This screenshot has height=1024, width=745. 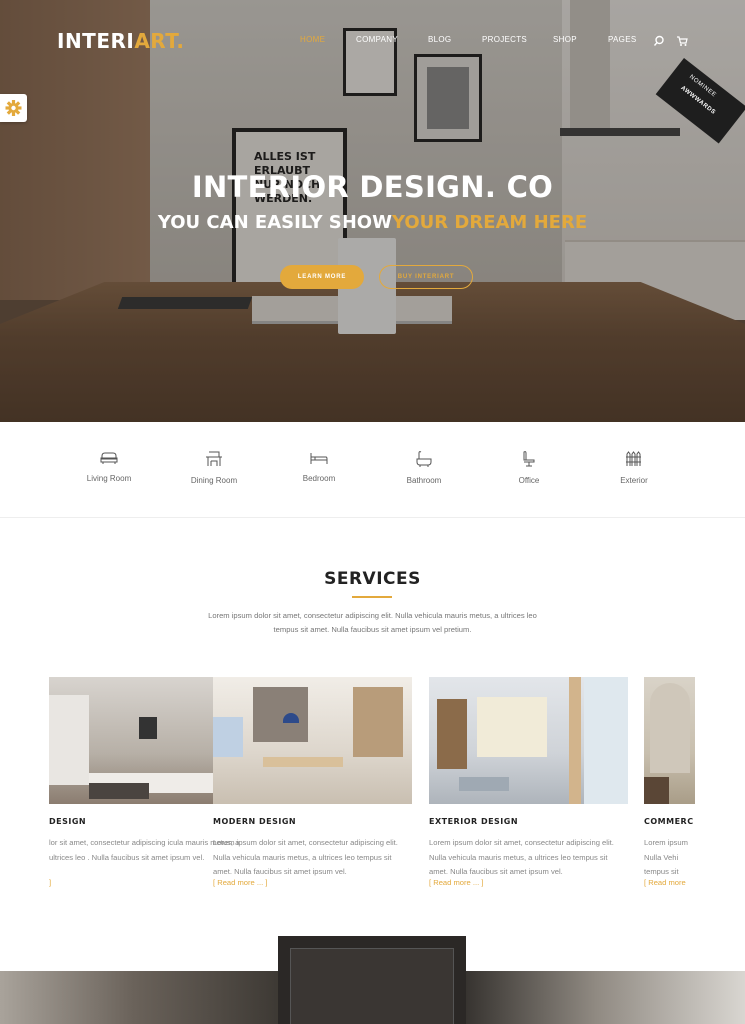 What do you see at coordinates (372, 579) in the screenshot?
I see `services-title: SERVICES` at bounding box center [372, 579].